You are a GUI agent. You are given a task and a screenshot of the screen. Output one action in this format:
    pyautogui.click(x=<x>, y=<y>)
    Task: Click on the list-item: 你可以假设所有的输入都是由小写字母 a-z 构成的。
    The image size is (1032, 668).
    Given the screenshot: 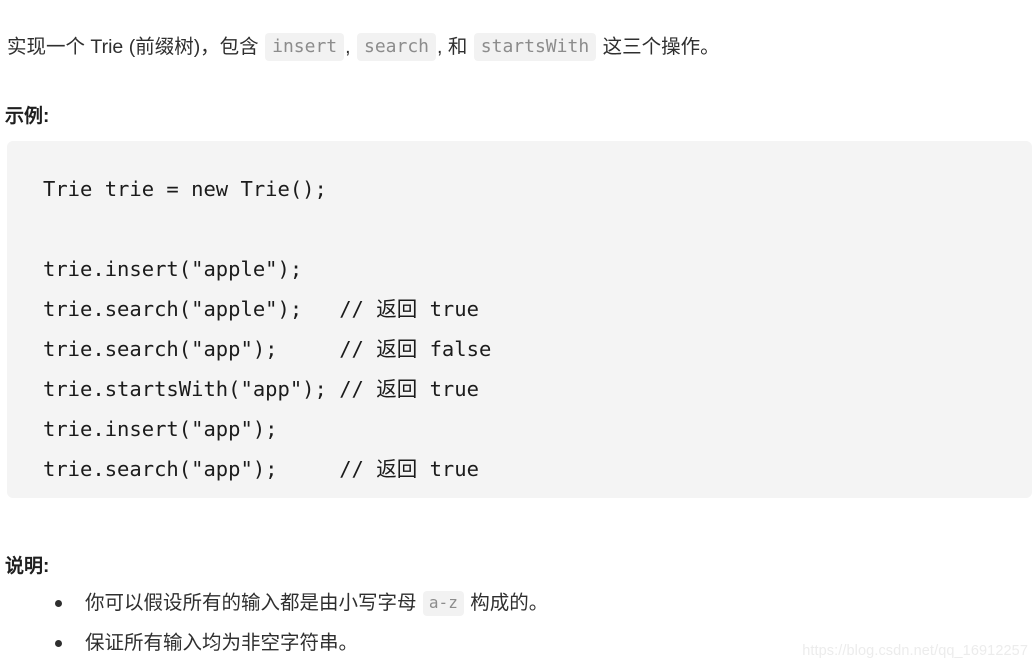 What is the action you would take?
    pyautogui.click(x=516, y=603)
    